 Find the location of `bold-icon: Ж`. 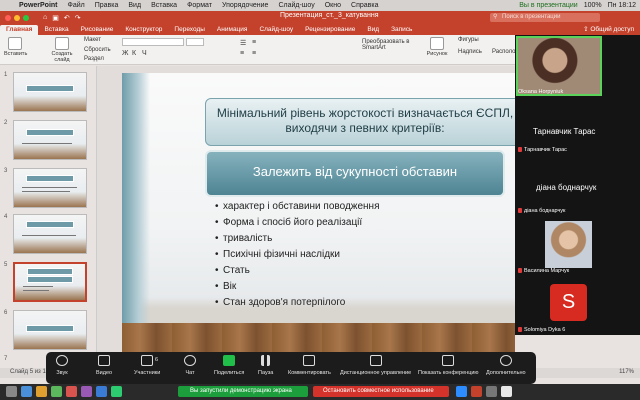

bold-icon: Ж is located at coordinates (125, 53).